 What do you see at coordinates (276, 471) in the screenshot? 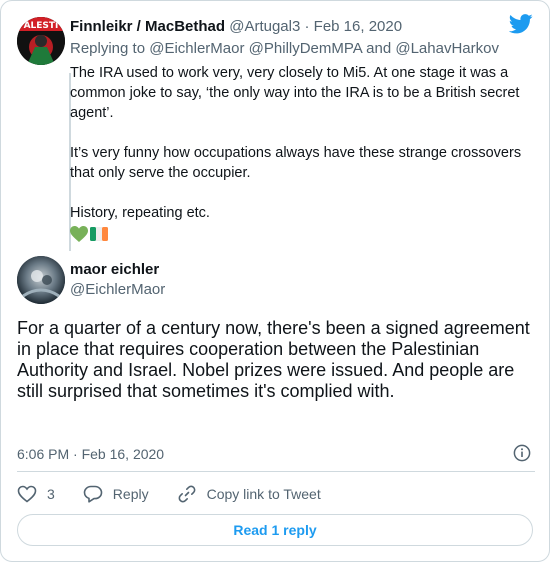
I see `divider` at bounding box center [276, 471].